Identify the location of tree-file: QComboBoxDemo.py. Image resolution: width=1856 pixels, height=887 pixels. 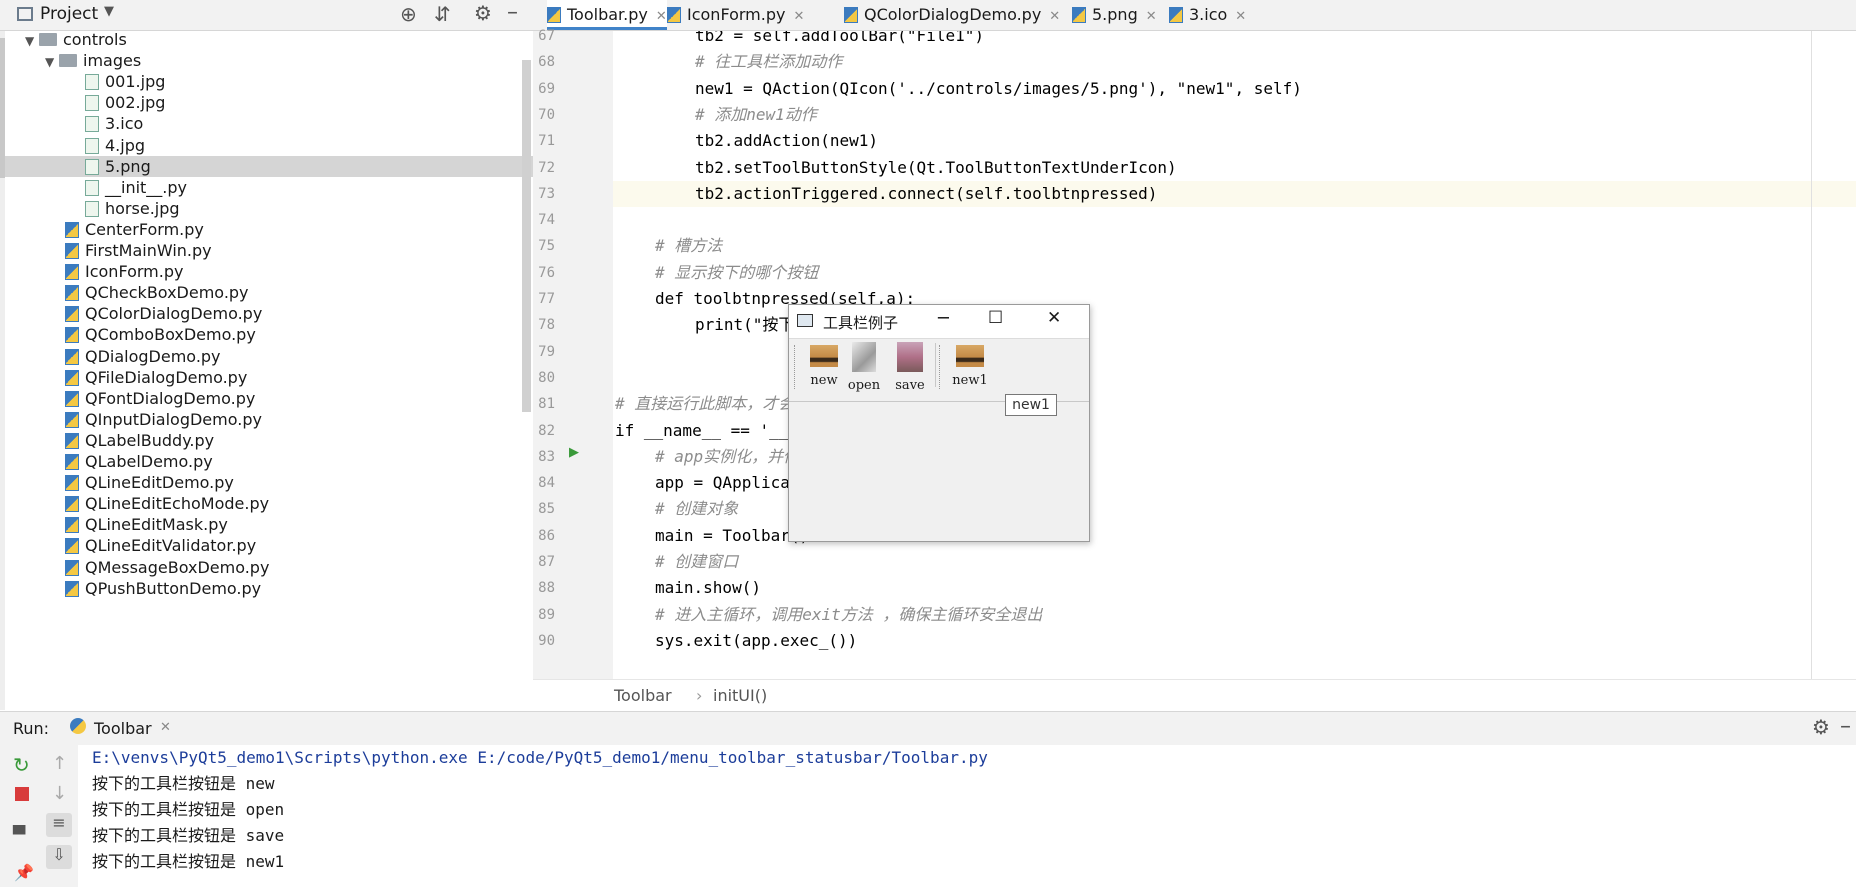
(269, 334).